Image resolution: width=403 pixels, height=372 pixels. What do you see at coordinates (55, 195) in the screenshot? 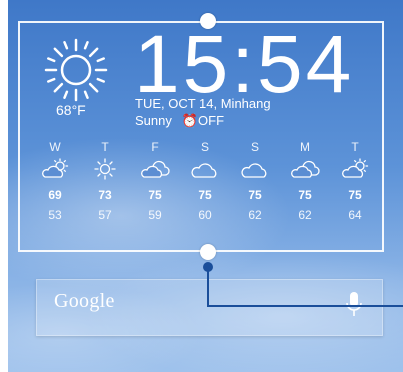
I see `day-high: 69` at bounding box center [55, 195].